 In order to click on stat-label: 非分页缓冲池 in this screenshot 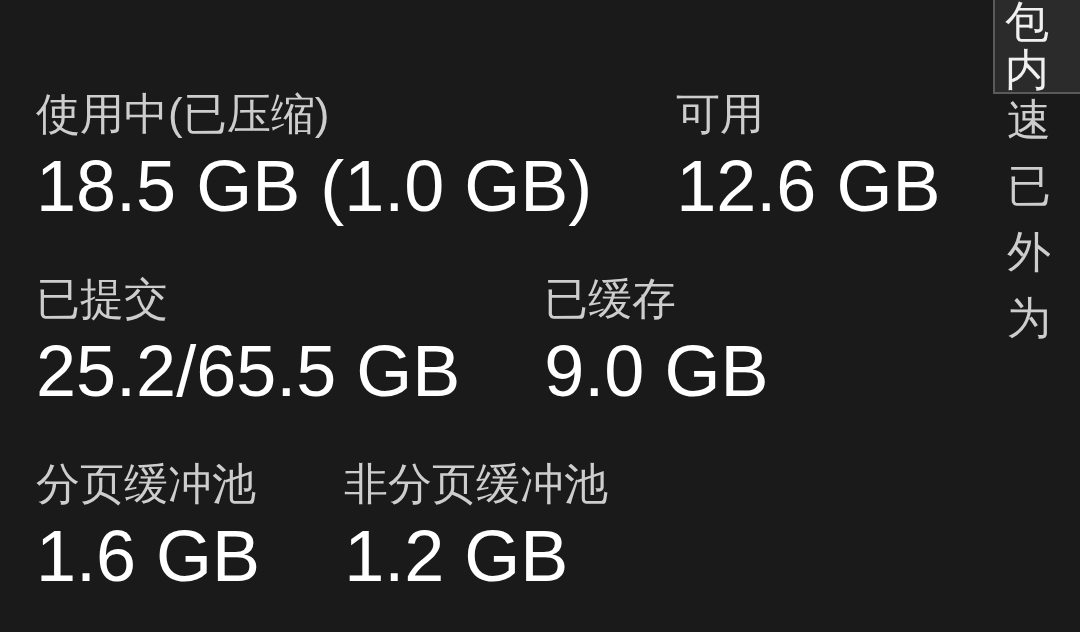, I will do `click(476, 484)`.